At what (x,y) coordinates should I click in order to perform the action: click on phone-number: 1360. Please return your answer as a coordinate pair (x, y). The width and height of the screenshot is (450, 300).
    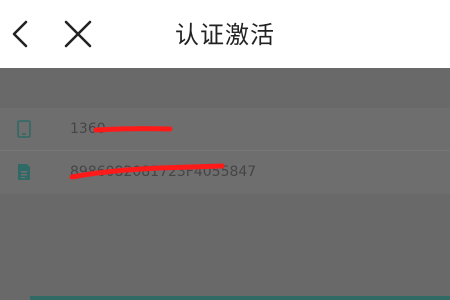
    Looking at the image, I should click on (88, 129).